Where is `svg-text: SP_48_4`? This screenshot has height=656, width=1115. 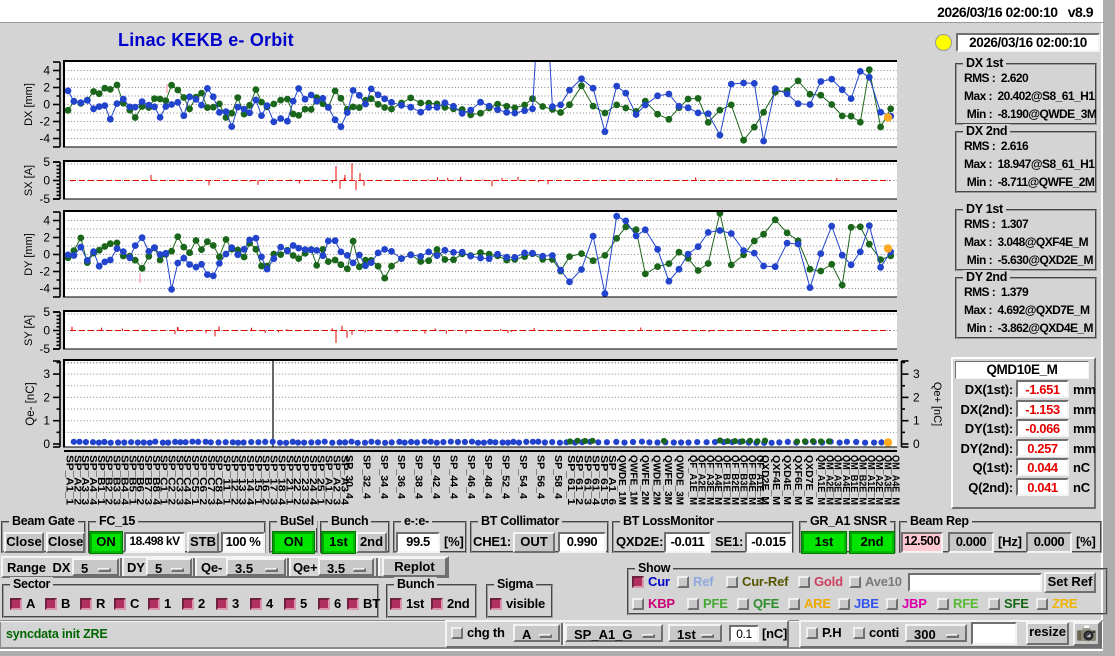
svg-text: SP_48_4 is located at coordinates (487, 477).